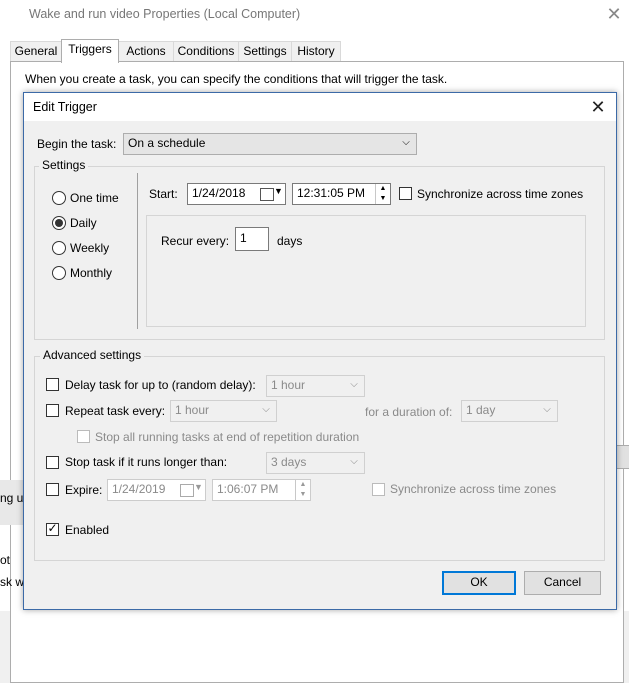 This screenshot has height=683, width=629. Describe the element at coordinates (36, 51) in the screenshot. I see `tab-general: General` at that location.